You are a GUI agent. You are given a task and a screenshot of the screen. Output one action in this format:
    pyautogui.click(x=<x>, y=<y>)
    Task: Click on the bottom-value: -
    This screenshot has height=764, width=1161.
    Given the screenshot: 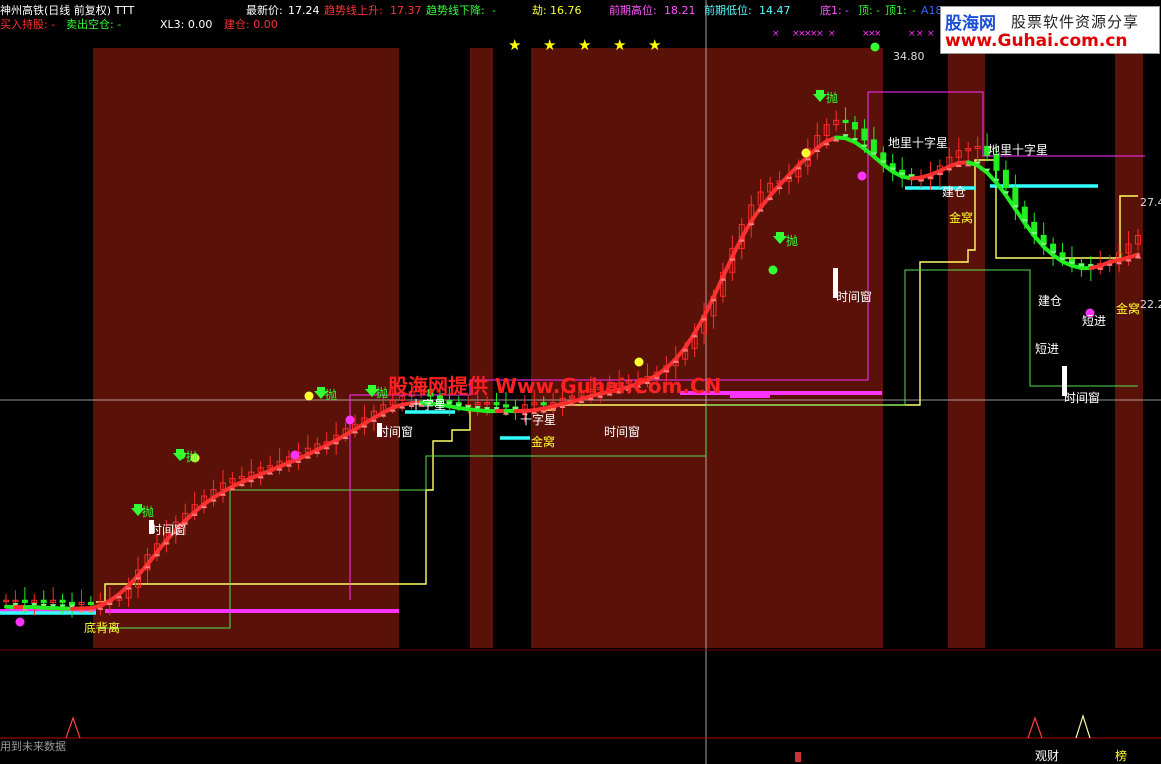 What is the action you would take?
    pyautogui.click(x=847, y=10)
    